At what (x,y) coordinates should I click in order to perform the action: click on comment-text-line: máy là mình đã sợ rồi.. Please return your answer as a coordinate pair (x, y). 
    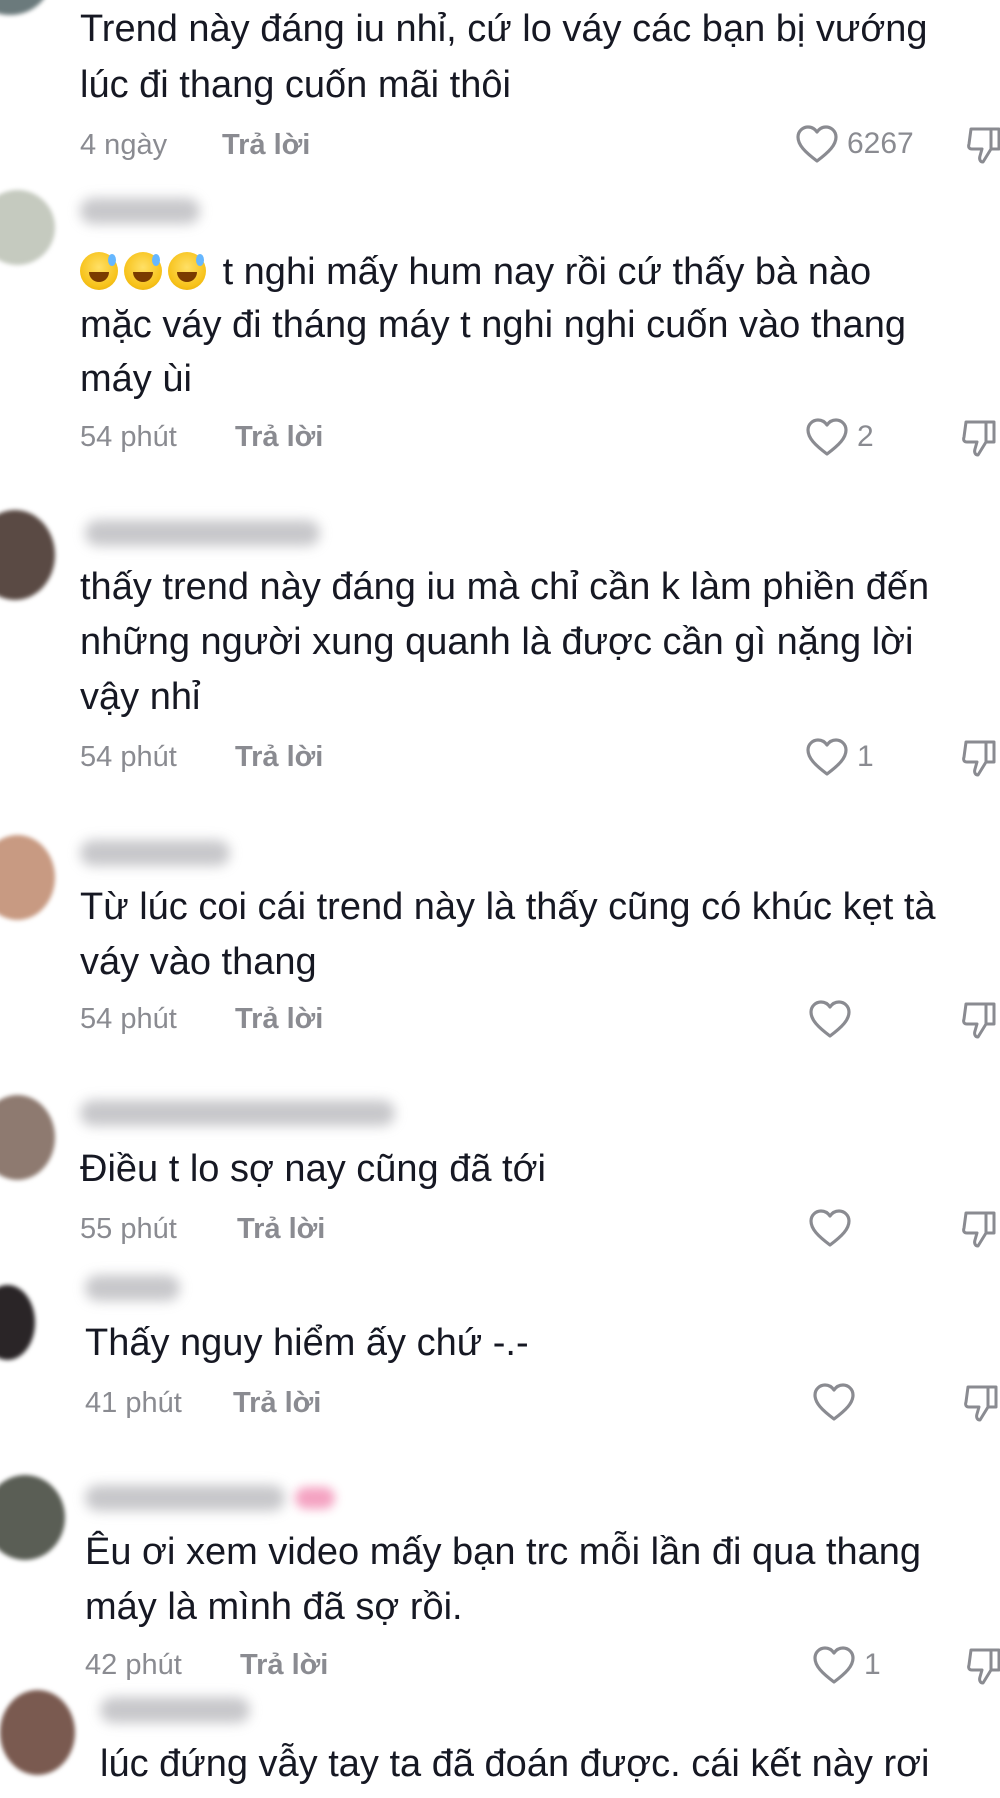
    Looking at the image, I should click on (274, 1607).